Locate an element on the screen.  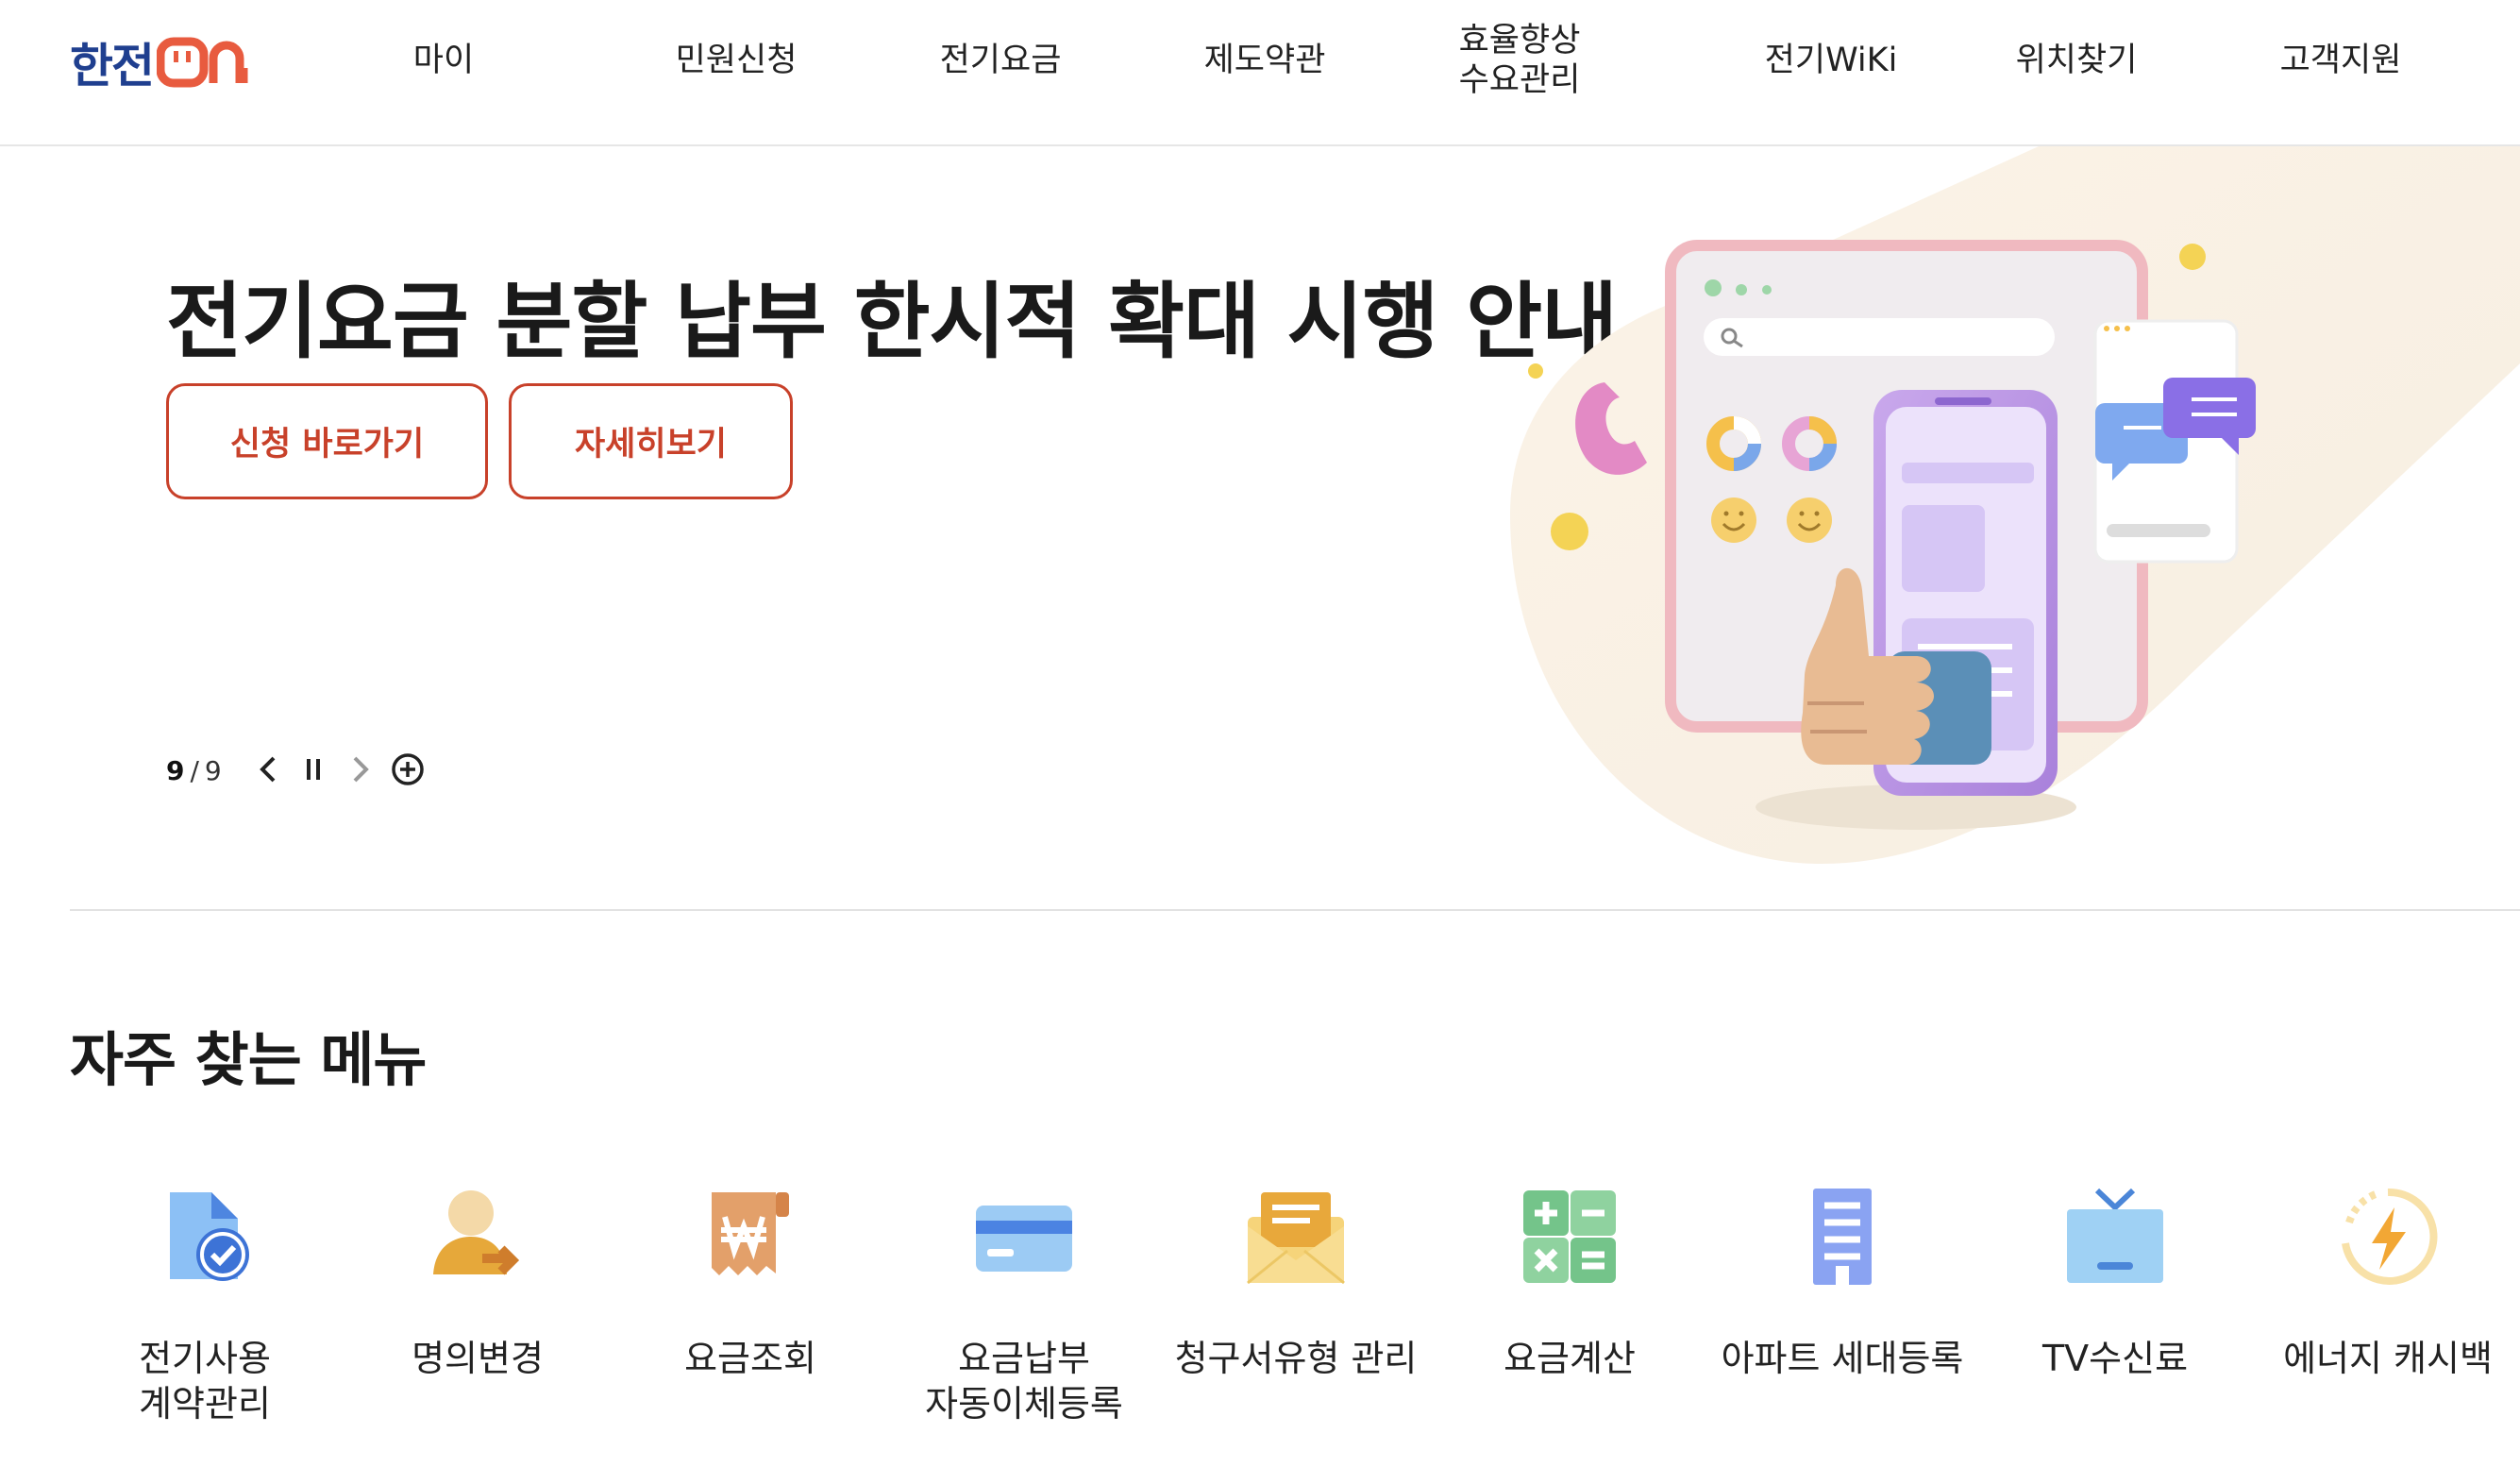
credit-card-icon is located at coordinates (1024, 1239).